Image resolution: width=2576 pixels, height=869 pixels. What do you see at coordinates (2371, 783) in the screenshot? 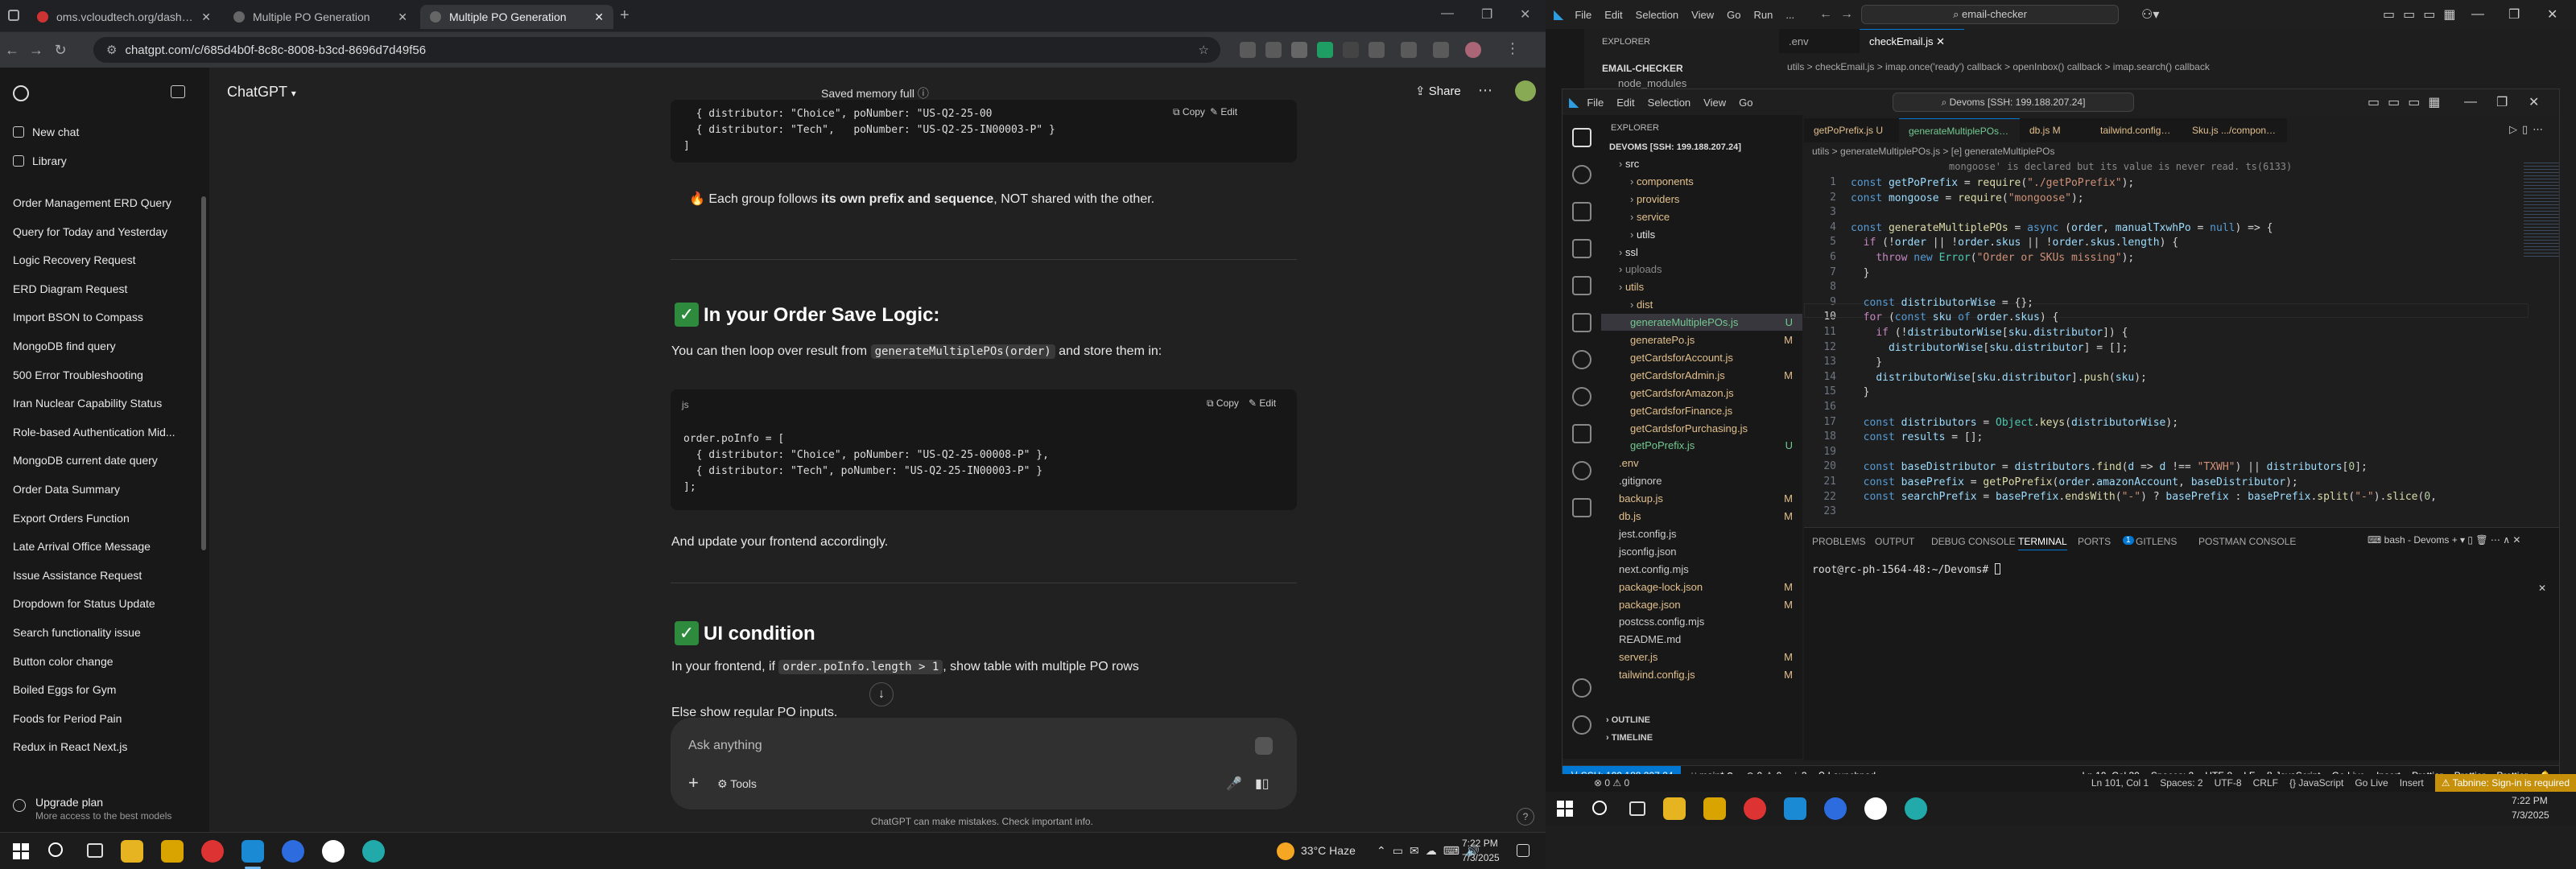
I see `status-item: Go Live` at bounding box center [2371, 783].